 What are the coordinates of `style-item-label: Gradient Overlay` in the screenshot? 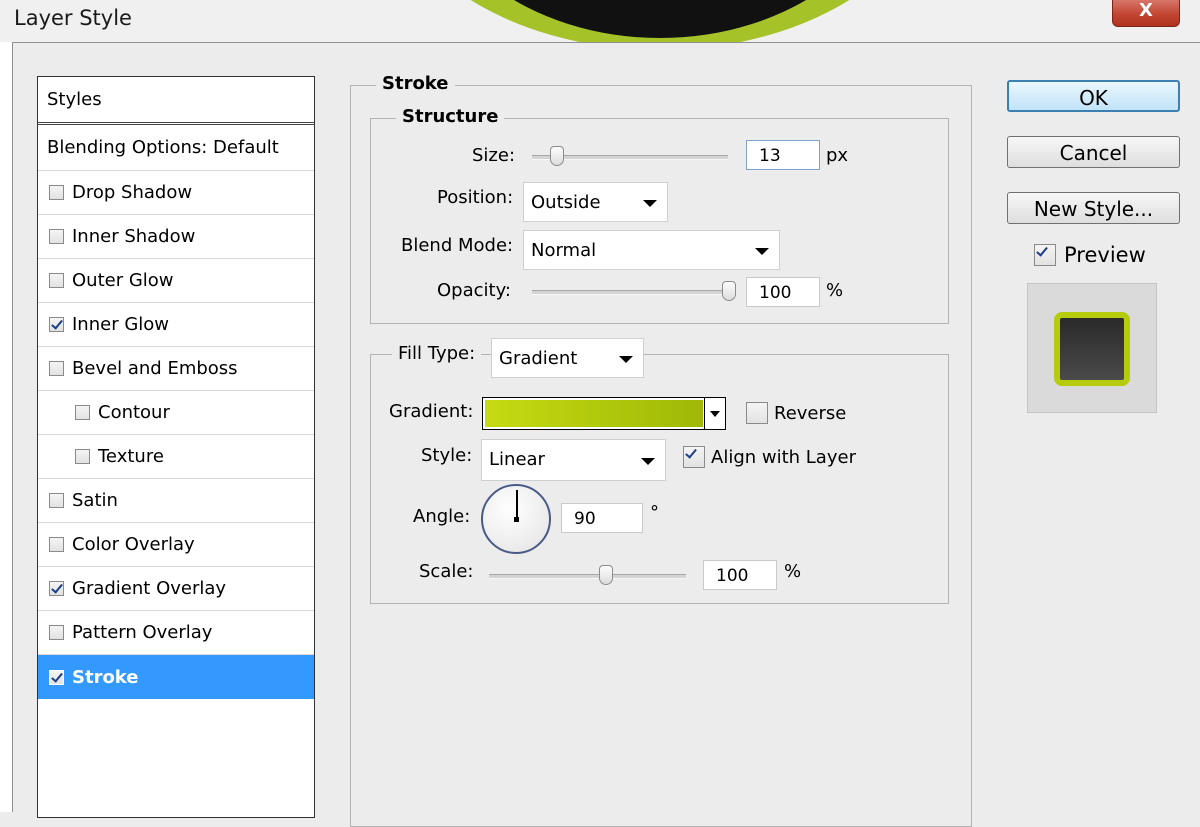 It's located at (149, 588).